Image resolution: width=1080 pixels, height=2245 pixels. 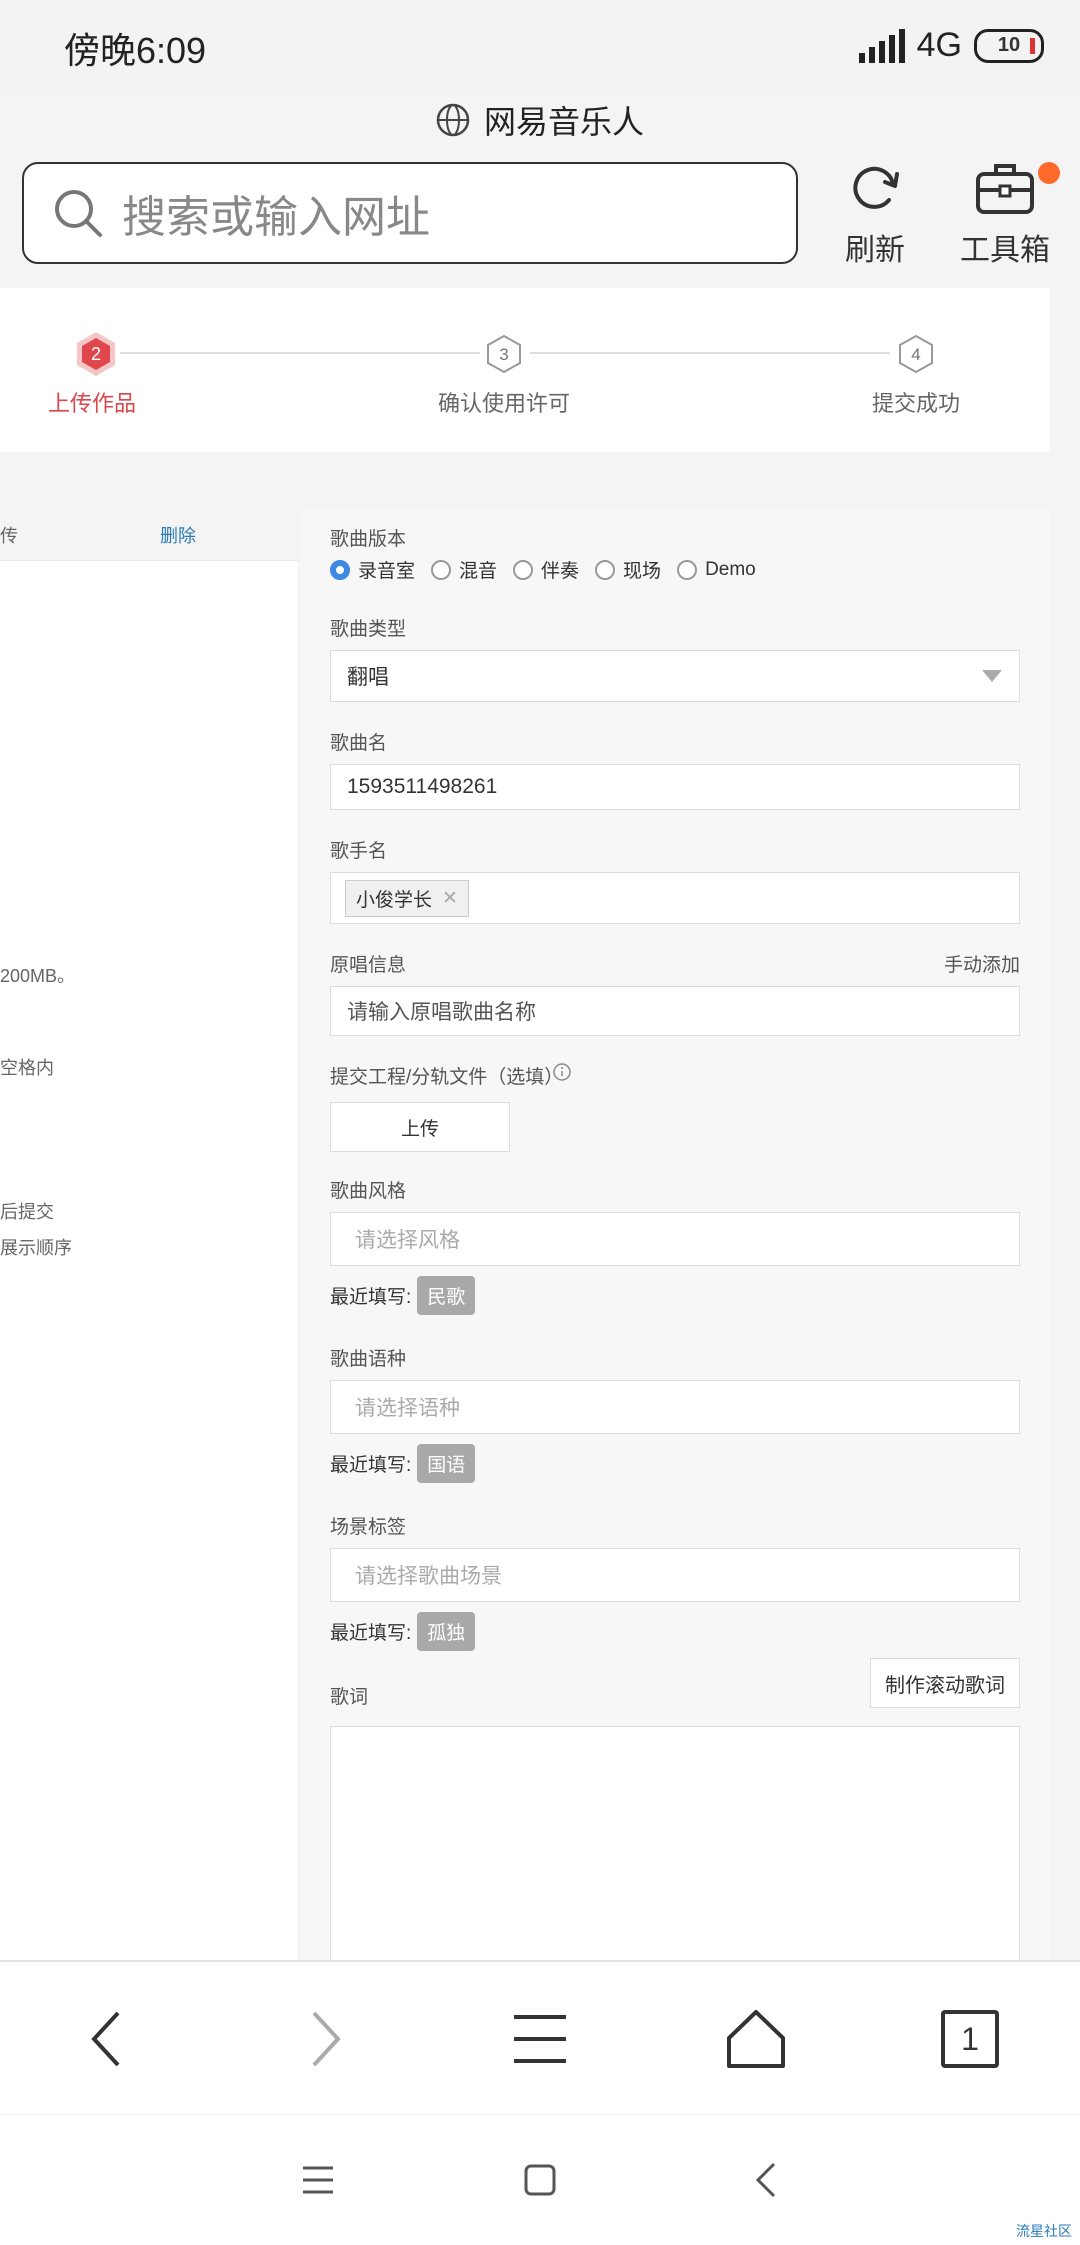 What do you see at coordinates (675, 898) in the screenshot?
I see `artist-input: 小俊学长 ✕` at bounding box center [675, 898].